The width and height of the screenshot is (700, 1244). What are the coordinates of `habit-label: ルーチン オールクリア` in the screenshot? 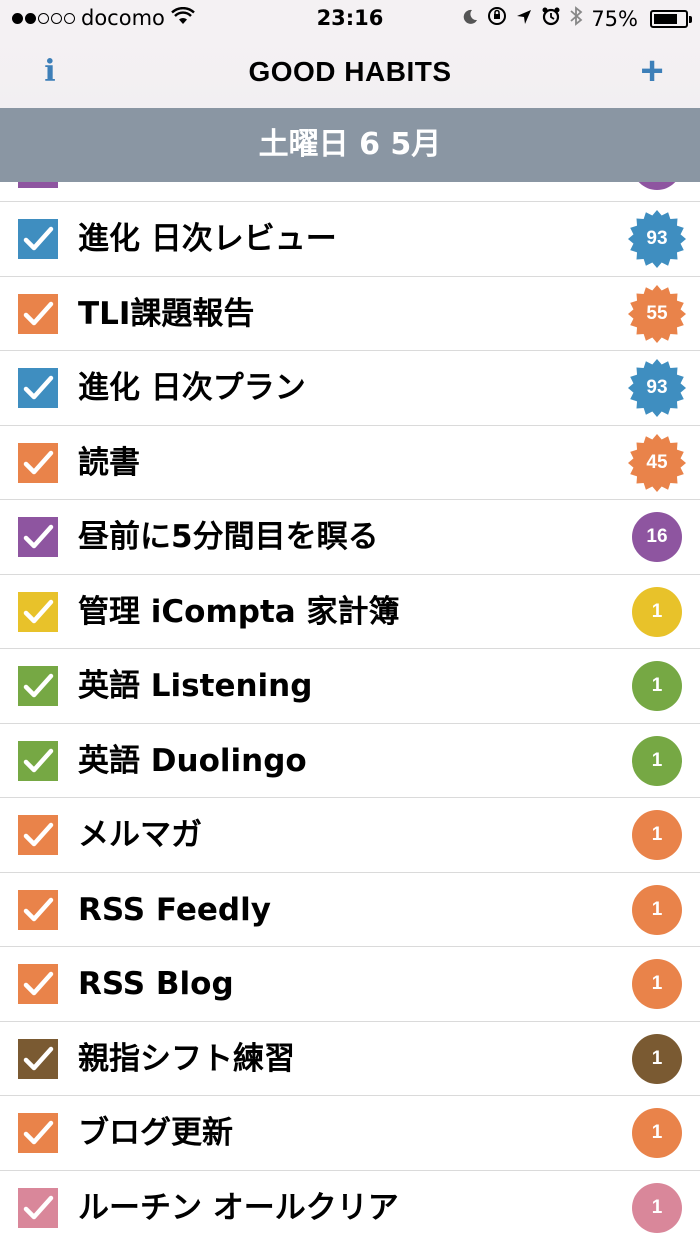 It's located at (238, 1207).